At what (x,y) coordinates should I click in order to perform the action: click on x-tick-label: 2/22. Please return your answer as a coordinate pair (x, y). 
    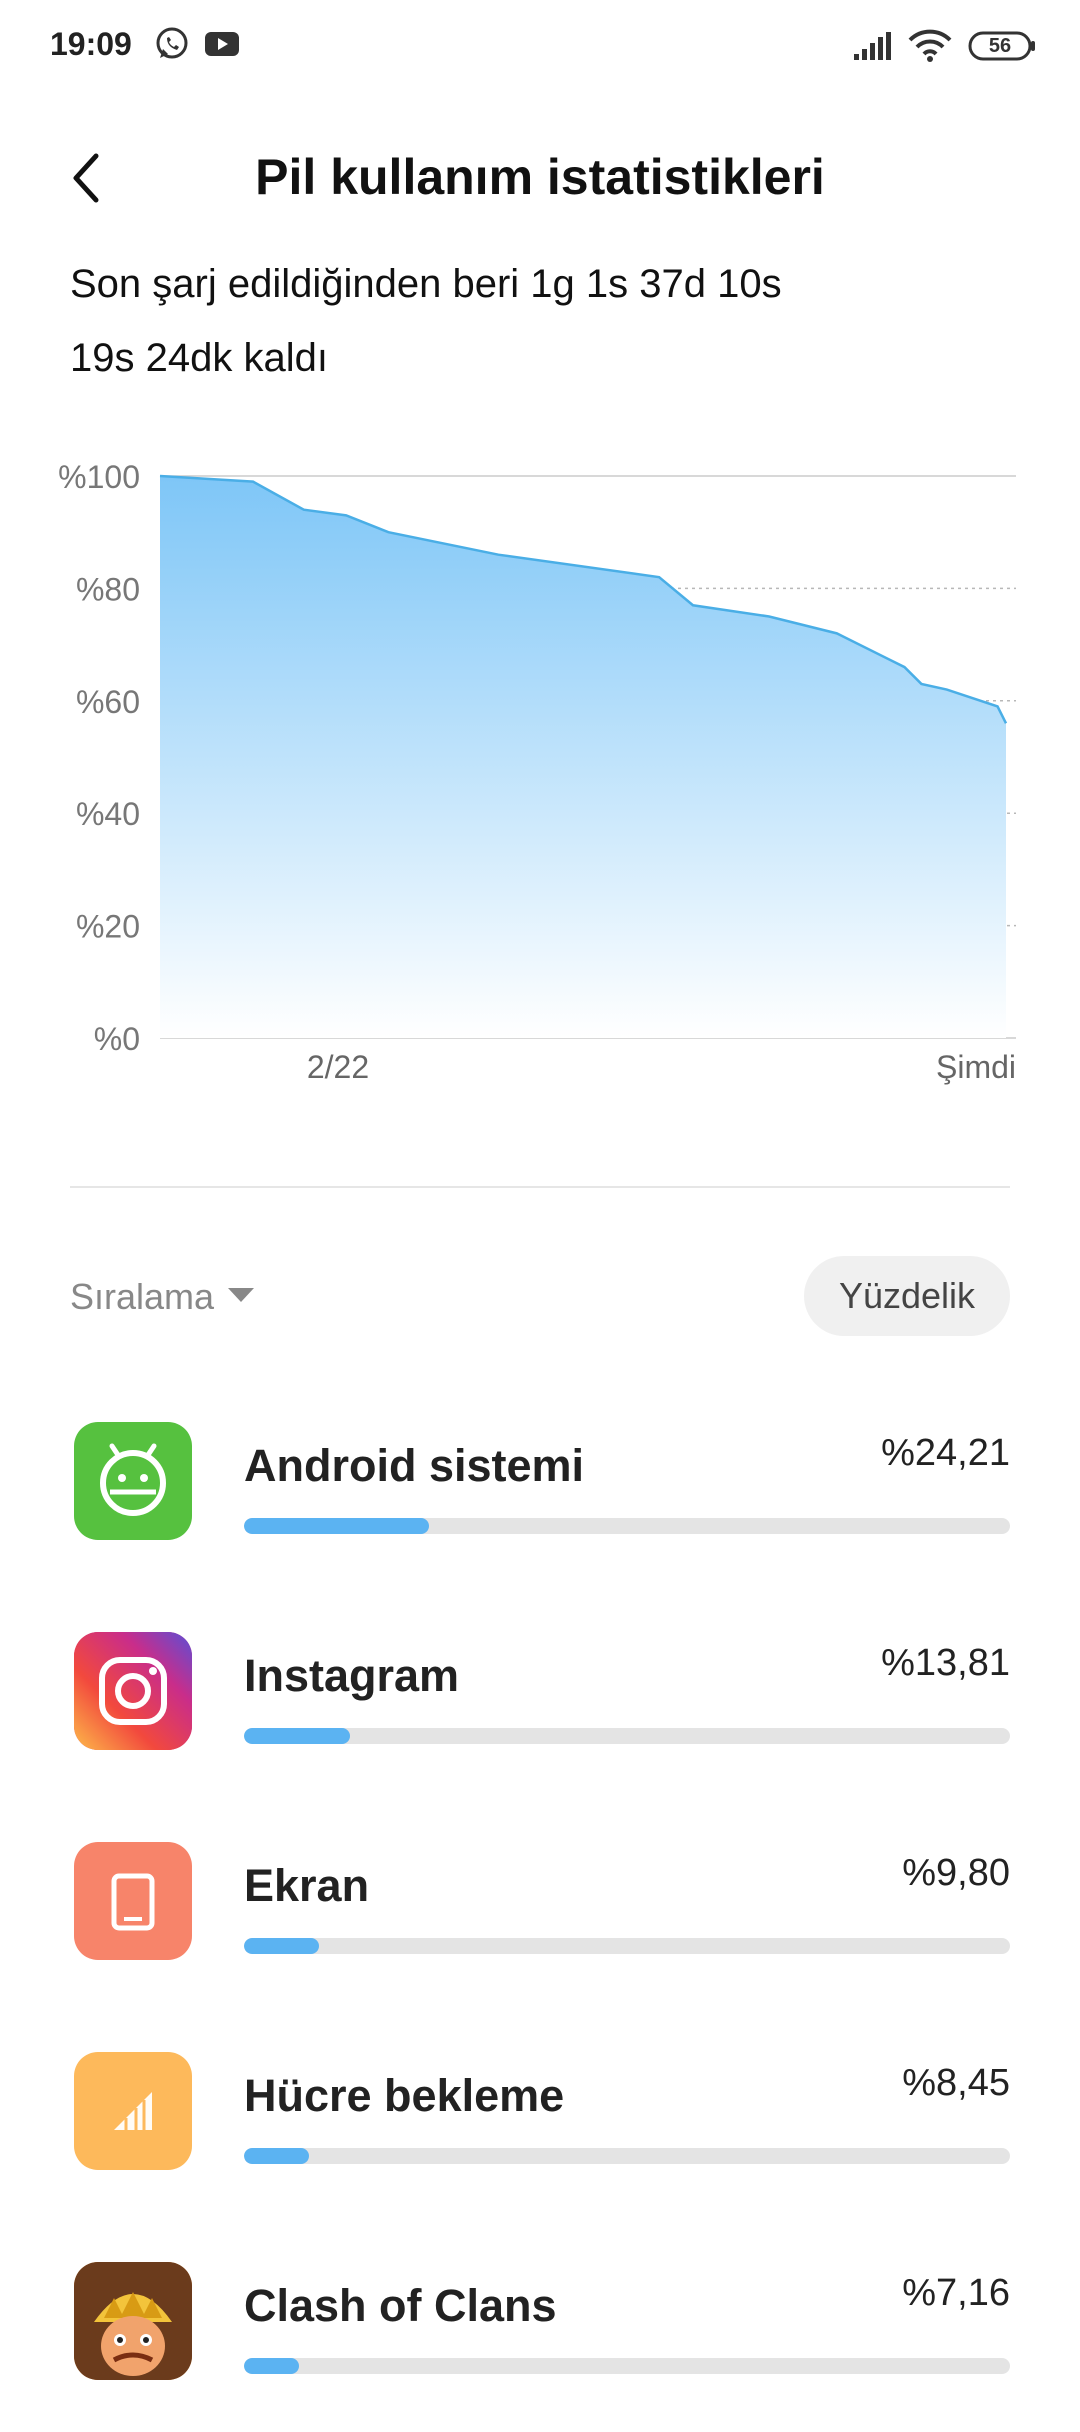
    Looking at the image, I should click on (338, 1067).